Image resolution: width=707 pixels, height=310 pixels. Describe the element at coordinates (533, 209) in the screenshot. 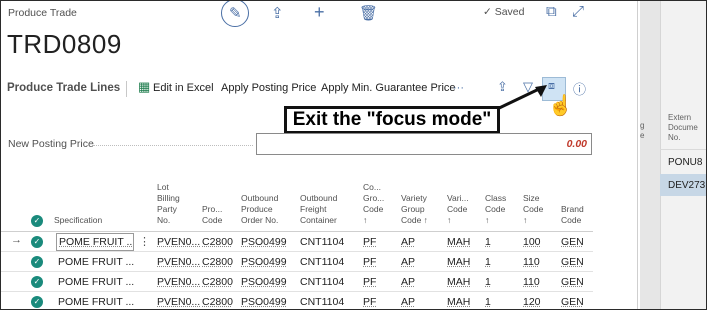

I see `col-header-size-code: Size Code ↑` at that location.